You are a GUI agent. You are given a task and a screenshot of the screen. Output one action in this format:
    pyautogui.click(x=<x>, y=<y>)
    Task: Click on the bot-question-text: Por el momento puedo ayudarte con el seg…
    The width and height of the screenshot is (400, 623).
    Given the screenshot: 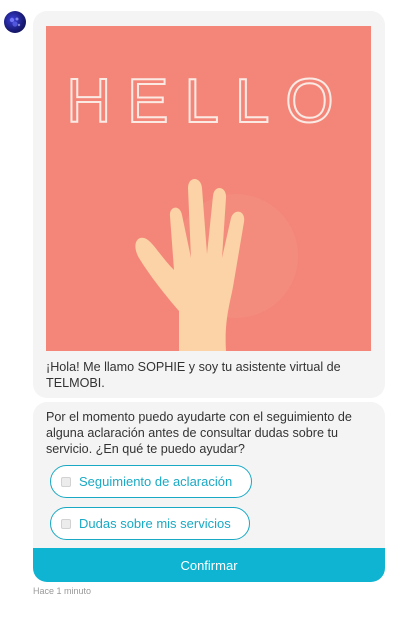 What is the action you would take?
    pyautogui.click(x=199, y=433)
    